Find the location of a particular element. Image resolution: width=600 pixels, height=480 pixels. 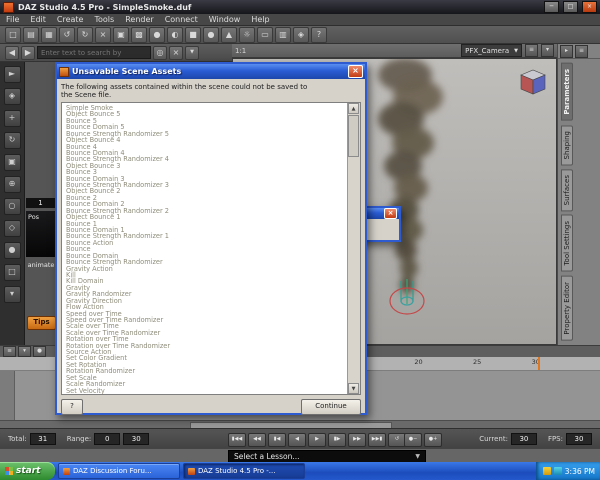

menu-item: Connect is located at coordinates (181, 19).